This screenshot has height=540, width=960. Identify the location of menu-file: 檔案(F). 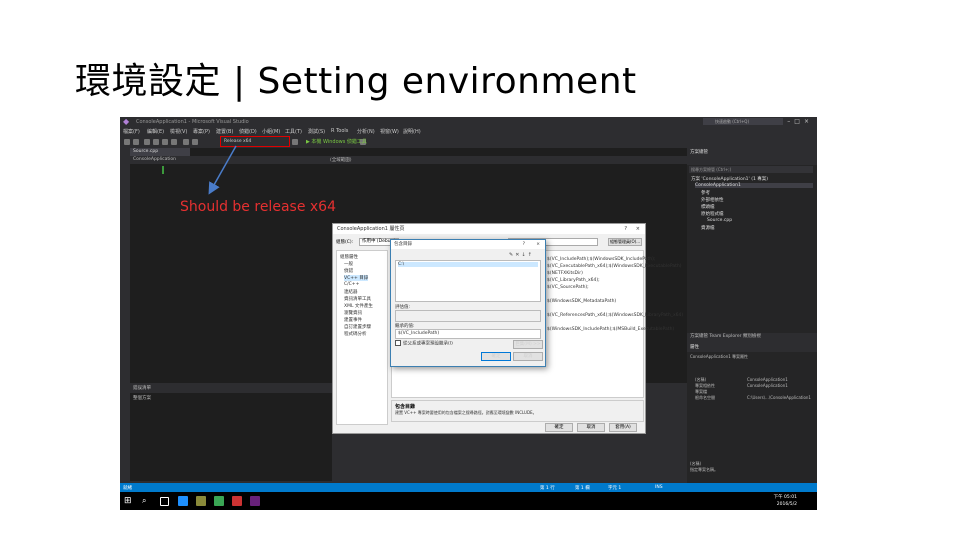
(131, 131).